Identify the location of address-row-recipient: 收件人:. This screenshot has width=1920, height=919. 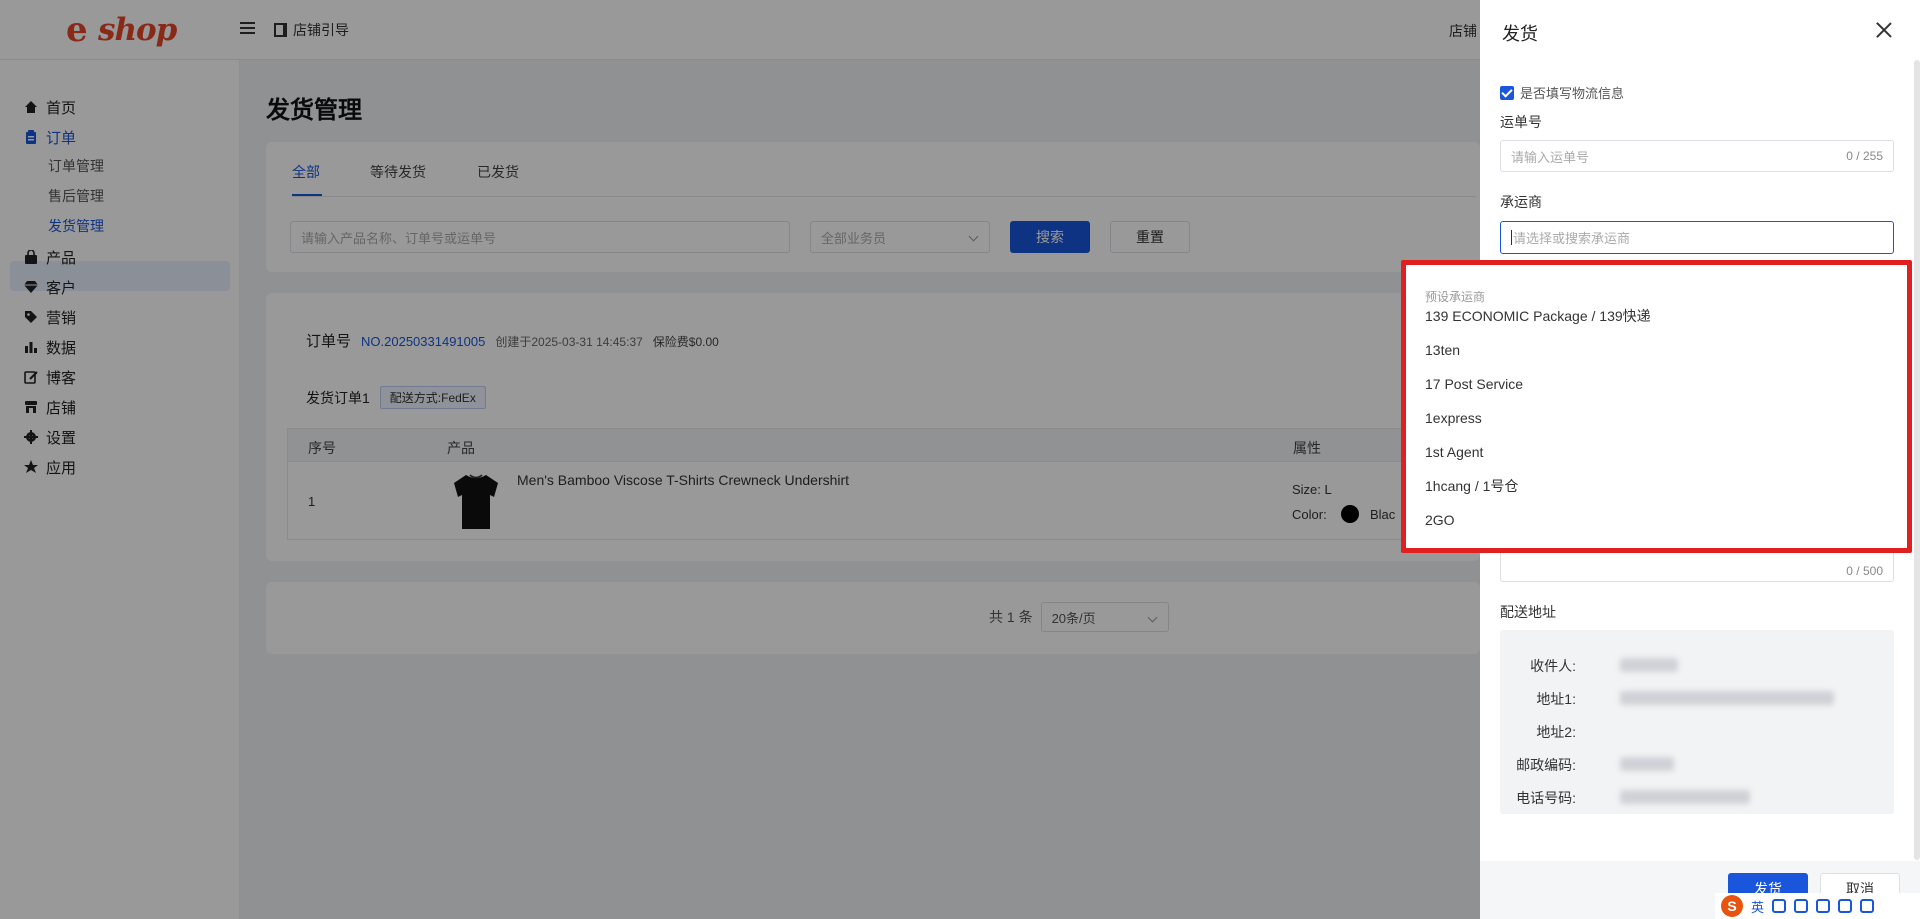
(1697, 666).